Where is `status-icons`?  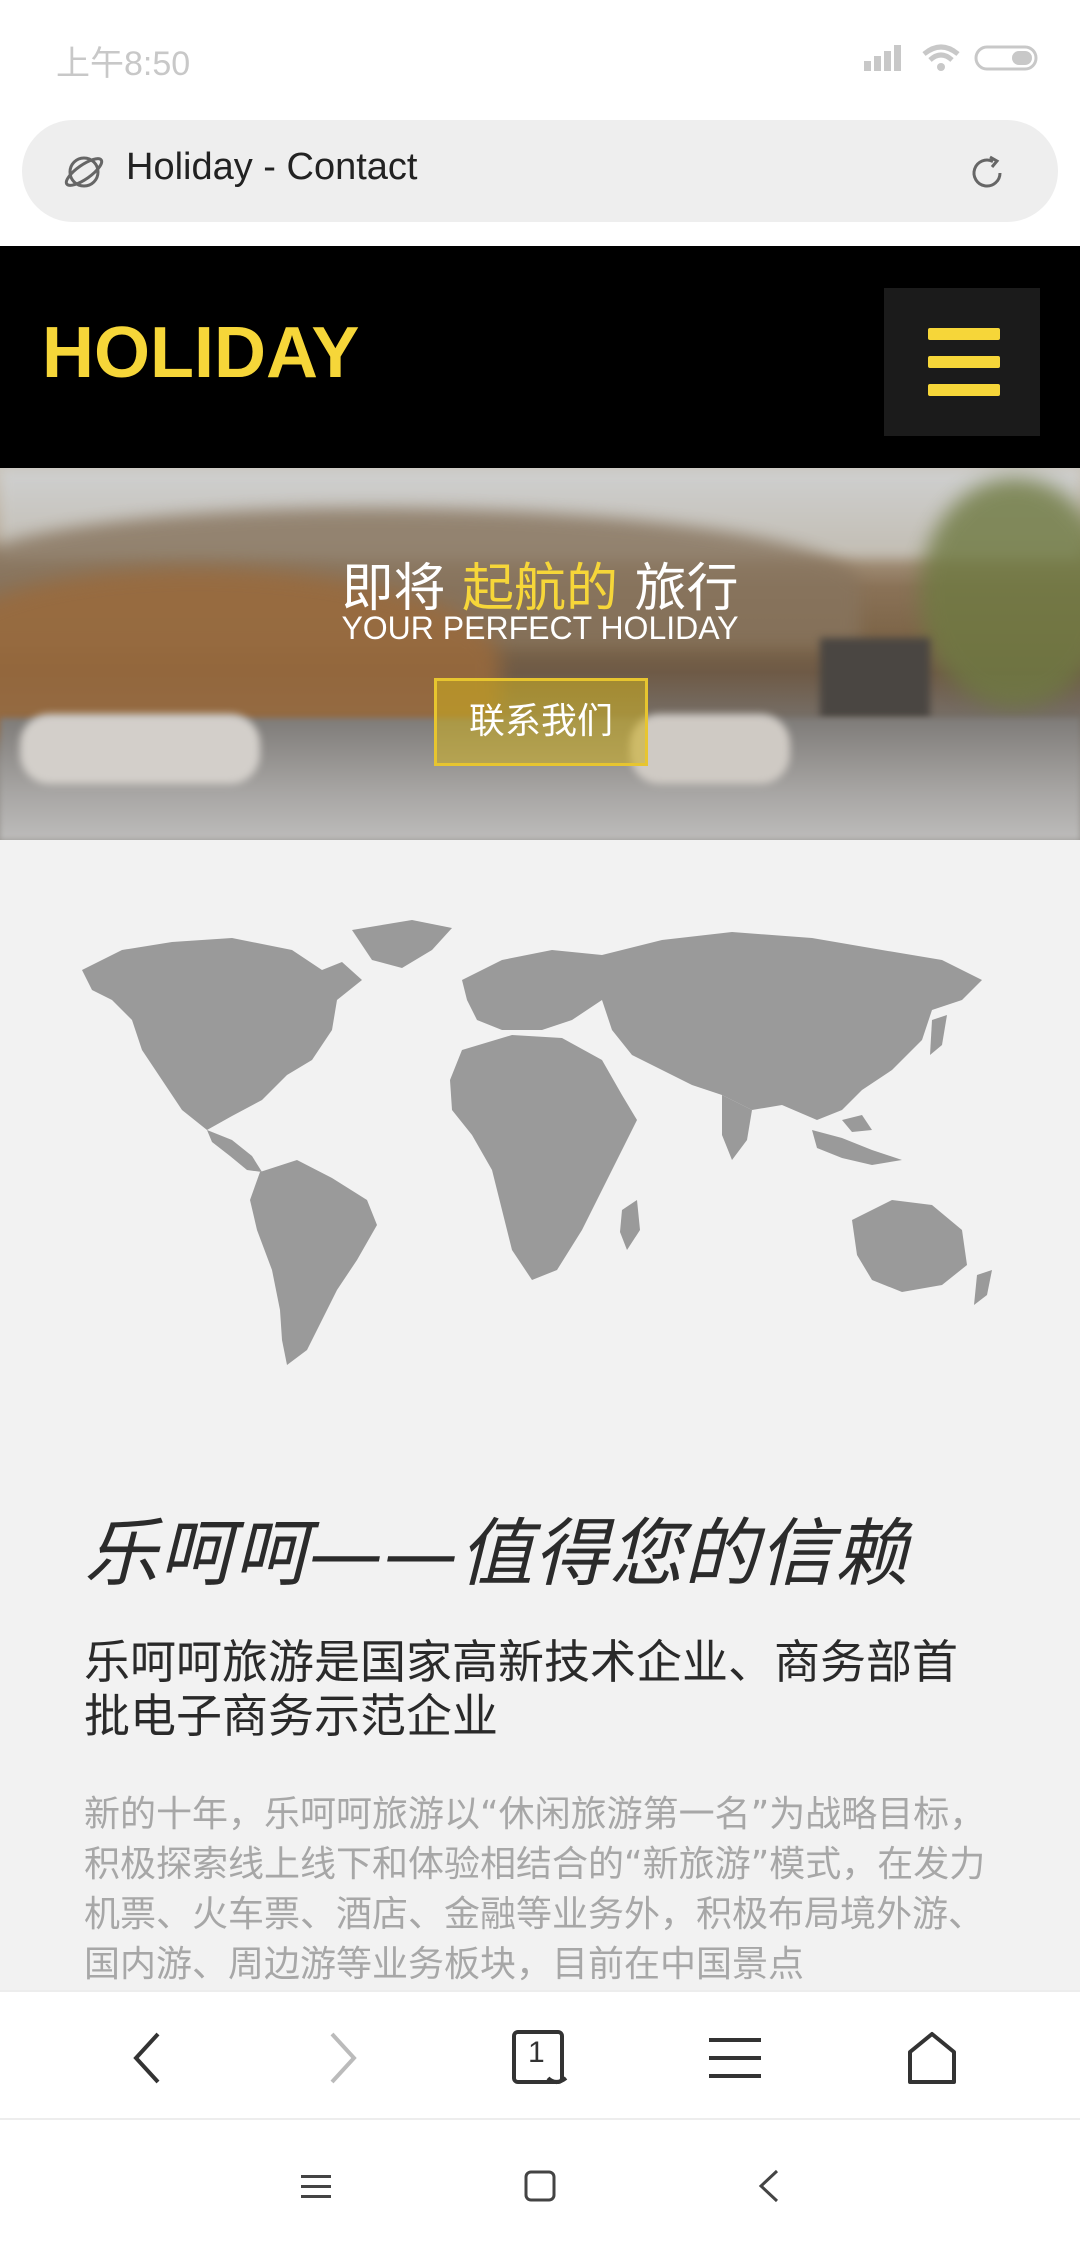 status-icons is located at coordinates (952, 58).